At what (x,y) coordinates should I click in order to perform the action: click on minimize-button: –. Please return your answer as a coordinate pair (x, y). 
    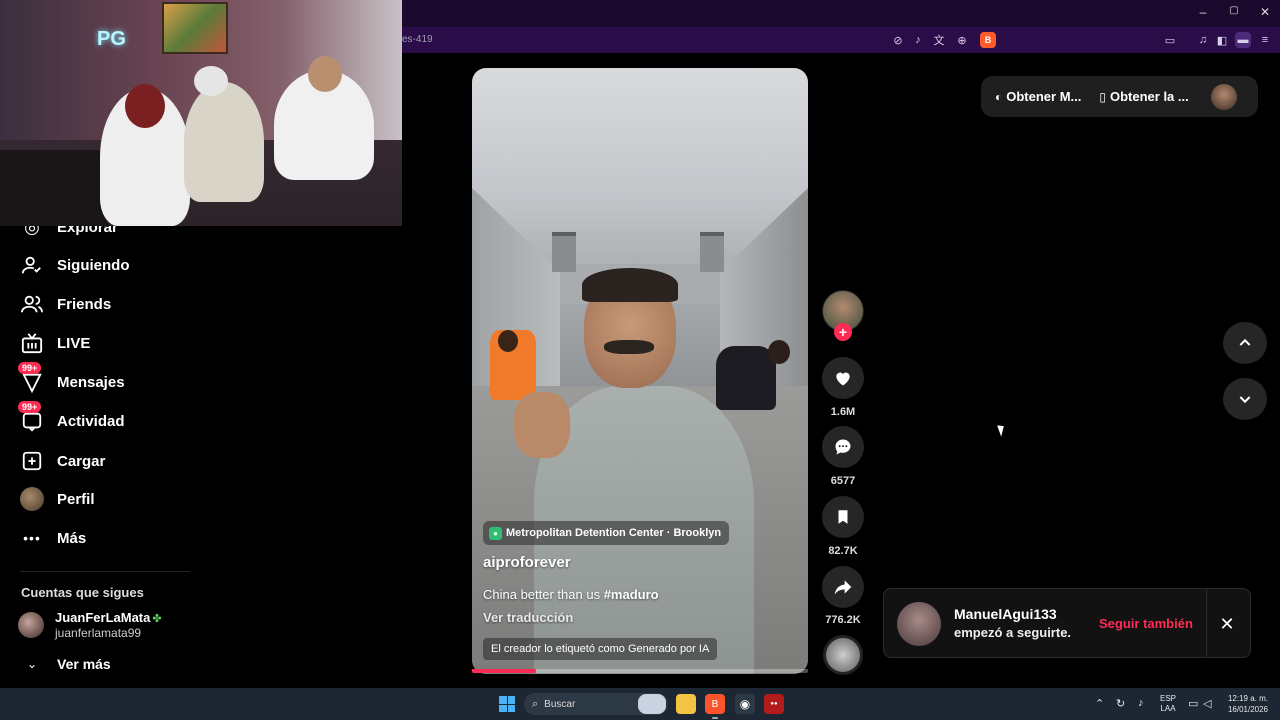
    Looking at the image, I should click on (1203, 12).